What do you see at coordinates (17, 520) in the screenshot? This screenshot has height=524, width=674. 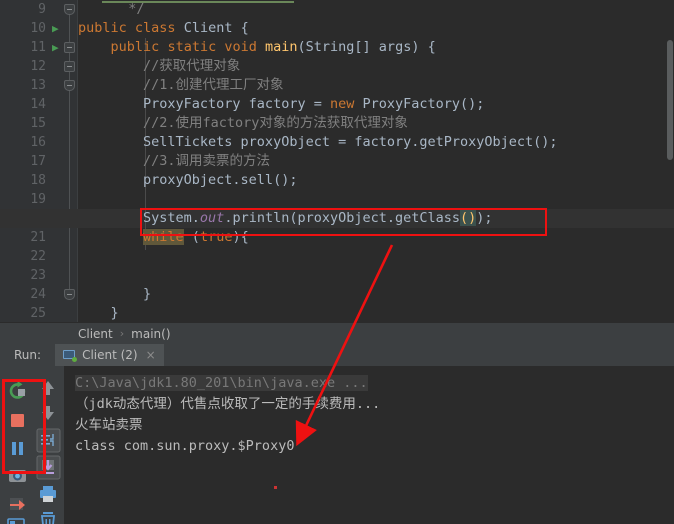 I see `console-settings-button` at bounding box center [17, 520].